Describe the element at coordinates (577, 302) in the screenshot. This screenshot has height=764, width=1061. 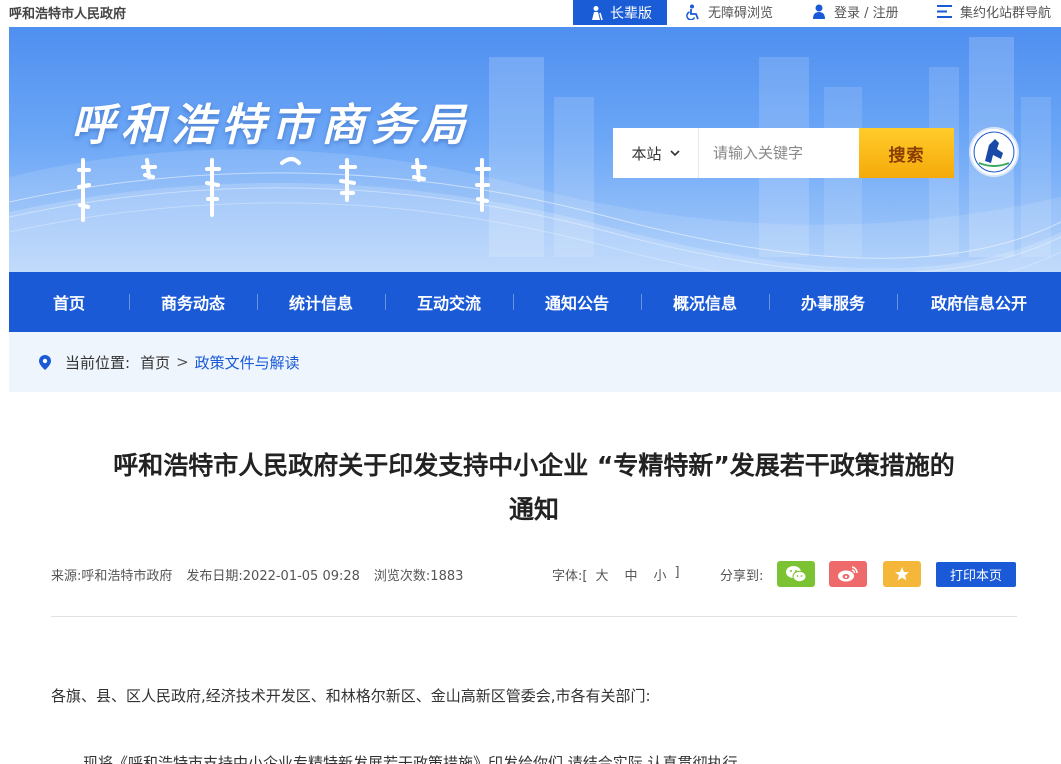
I see `nav-item-announcements: 通知公告` at that location.